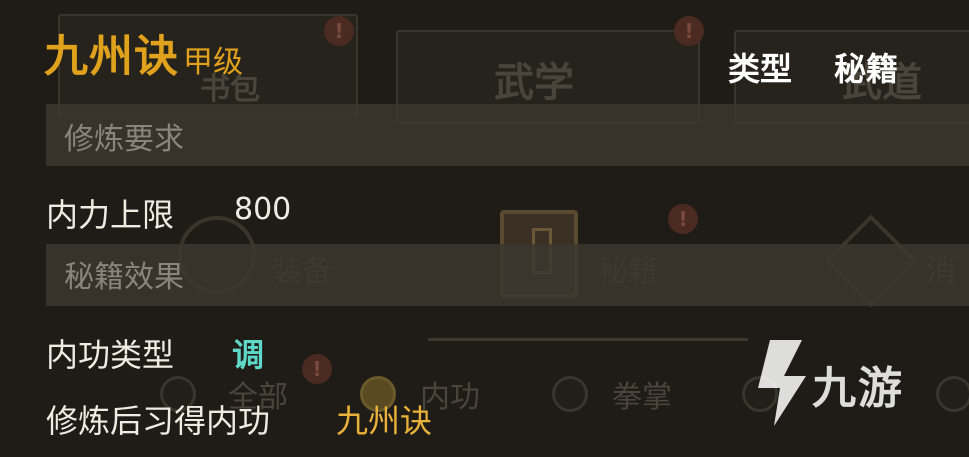  What do you see at coordinates (534, 83) in the screenshot?
I see `bg-tab-martial-label: 武学` at bounding box center [534, 83].